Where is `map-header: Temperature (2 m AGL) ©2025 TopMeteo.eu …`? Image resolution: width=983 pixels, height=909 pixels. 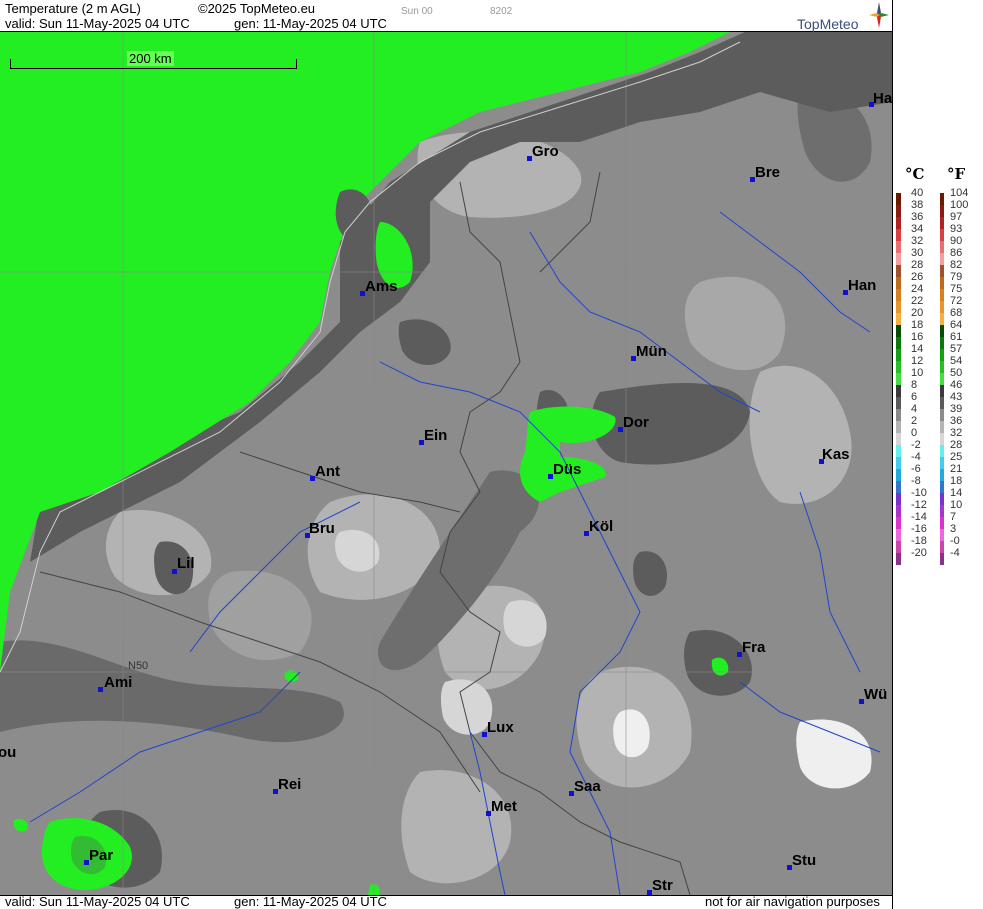 map-header: Temperature (2 m AGL) ©2025 TopMeteo.eu … is located at coordinates (446, 16).